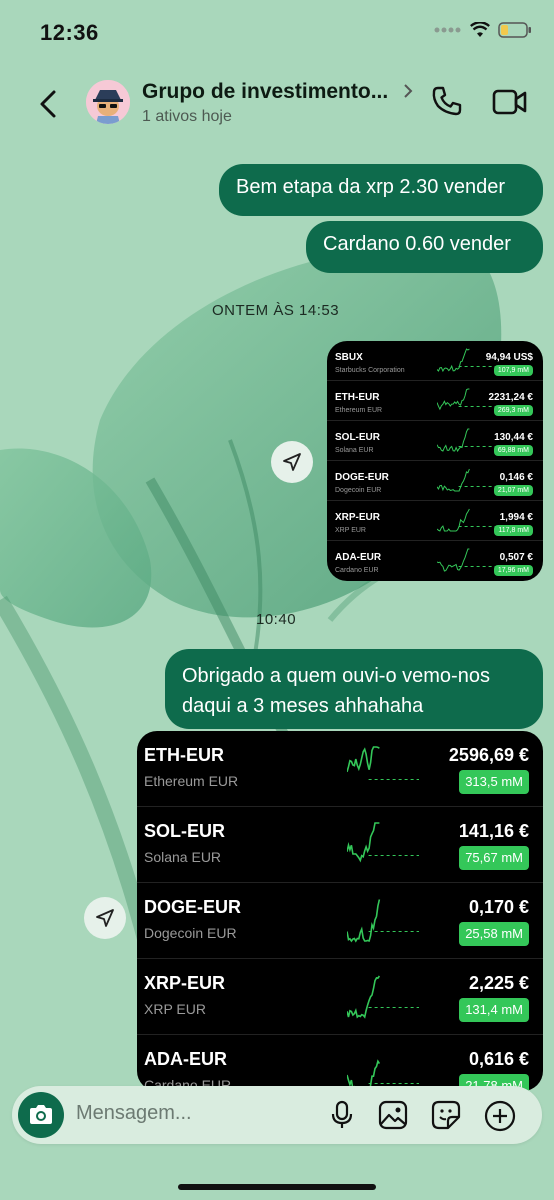 This screenshot has width=554, height=1200. Describe the element at coordinates (277, 1187) in the screenshot. I see `home-indicator` at that location.